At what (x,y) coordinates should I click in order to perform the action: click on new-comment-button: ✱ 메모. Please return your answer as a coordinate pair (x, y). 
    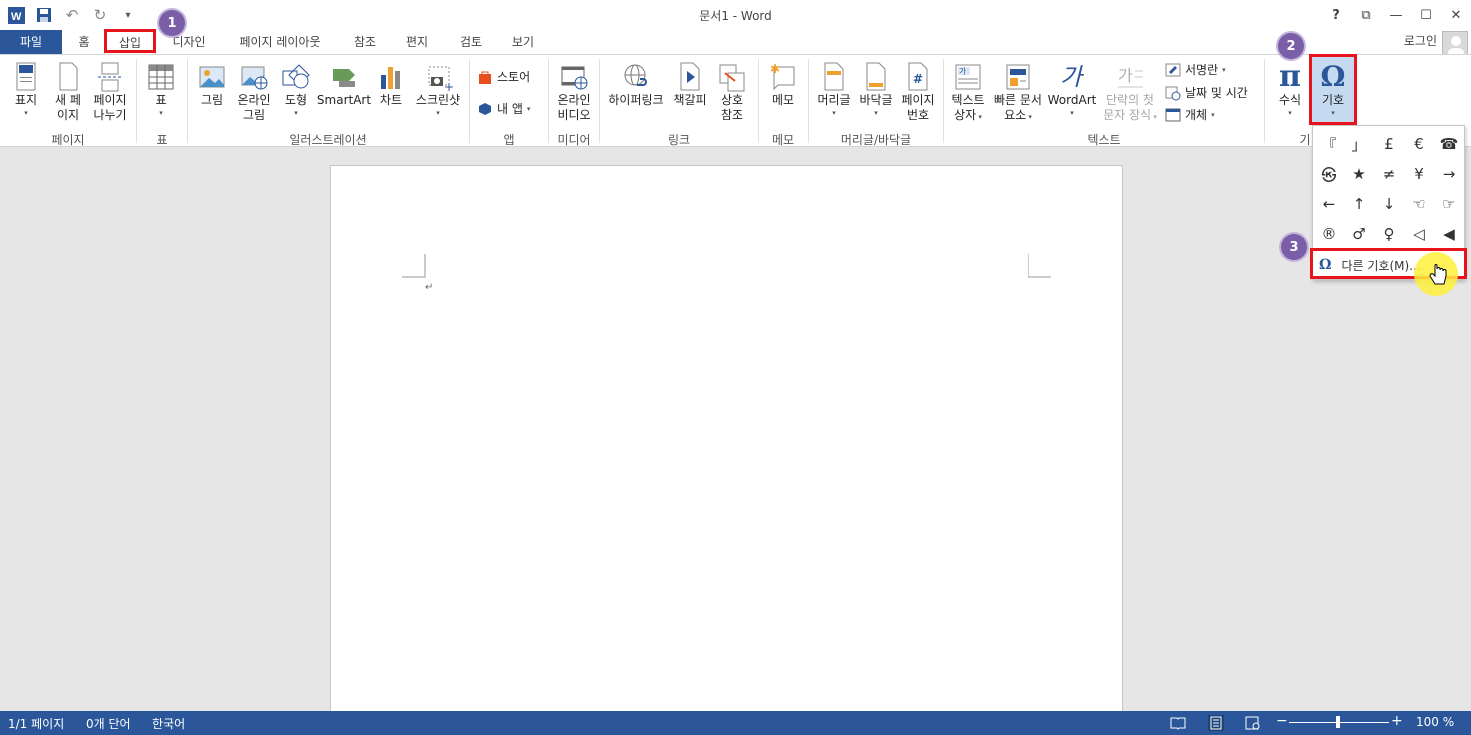
    Looking at the image, I should click on (783, 84).